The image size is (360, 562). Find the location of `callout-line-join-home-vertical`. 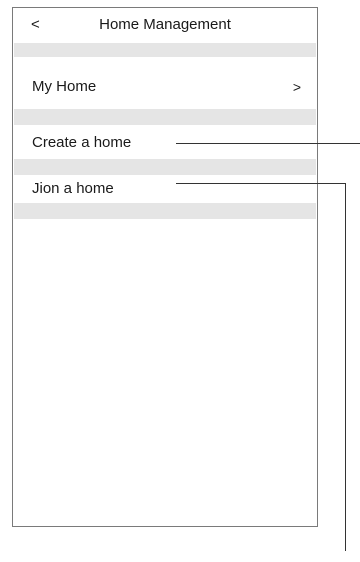

callout-line-join-home-vertical is located at coordinates (345, 367).